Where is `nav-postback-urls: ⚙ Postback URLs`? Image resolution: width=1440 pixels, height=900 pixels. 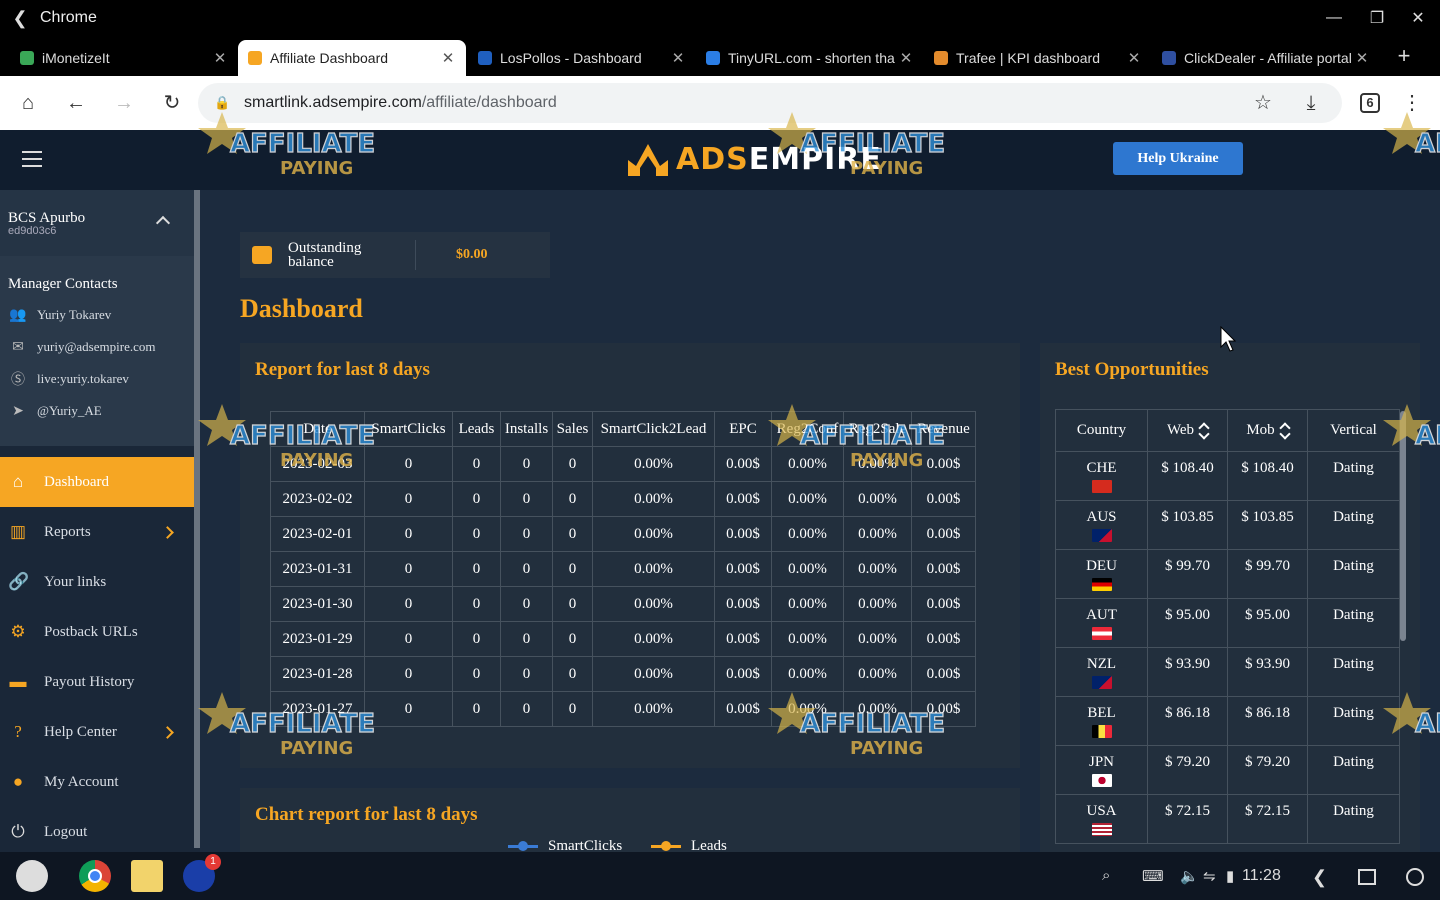
nav-postback-urls: ⚙ Postback URLs is located at coordinates (97, 632).